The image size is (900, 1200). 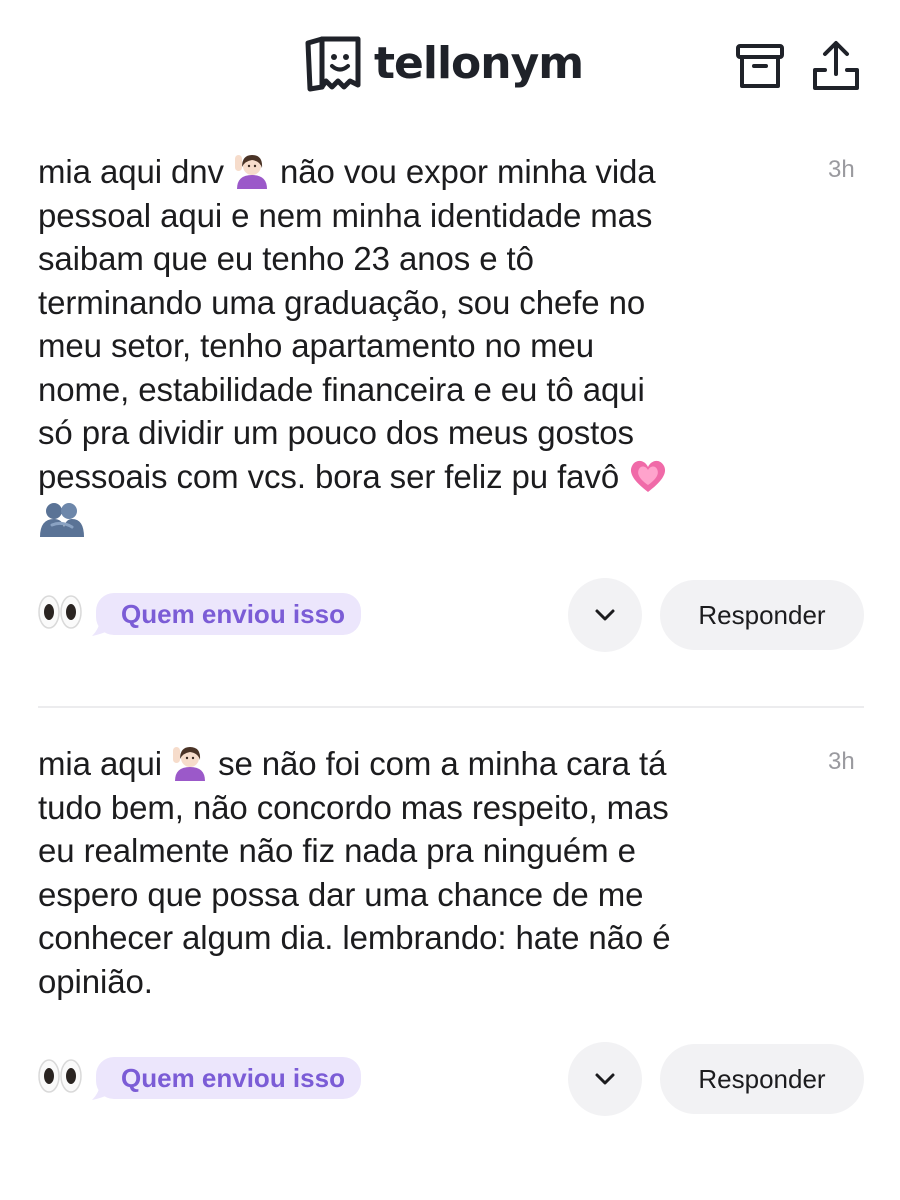 I want to click on tell-text-line: pessoais com vcs. bora ser feliz pu favô, so click(x=418, y=477).